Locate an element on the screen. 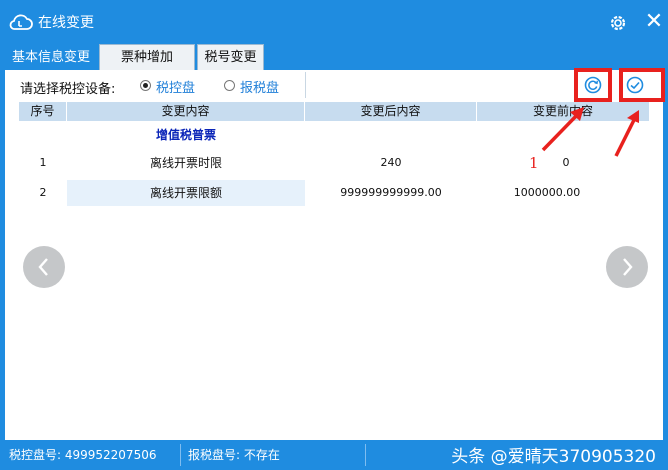 The width and height of the screenshot is (668, 470). row-number: 1 is located at coordinates (43, 162).